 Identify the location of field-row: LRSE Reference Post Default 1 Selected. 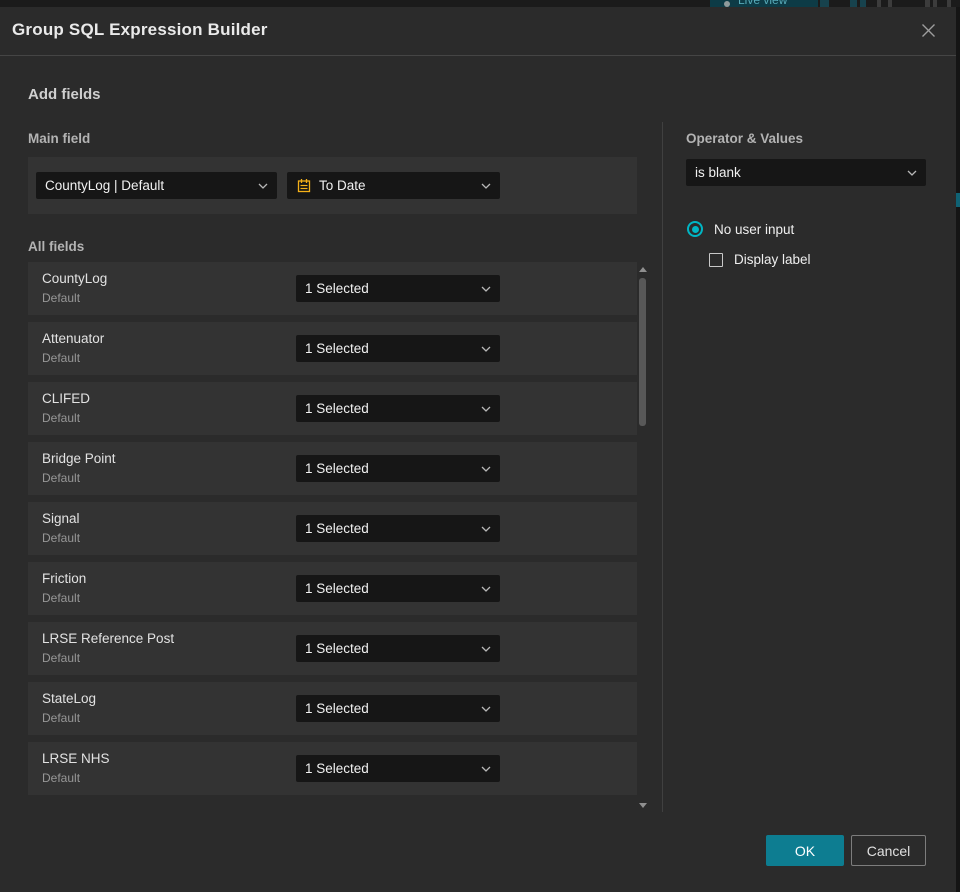
(332, 648).